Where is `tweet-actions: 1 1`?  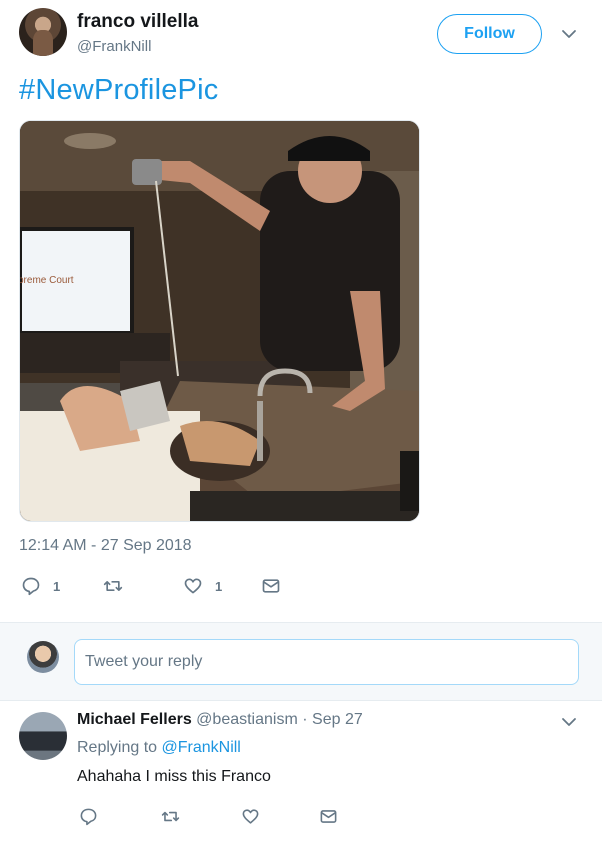 tweet-actions: 1 1 is located at coordinates (219, 586).